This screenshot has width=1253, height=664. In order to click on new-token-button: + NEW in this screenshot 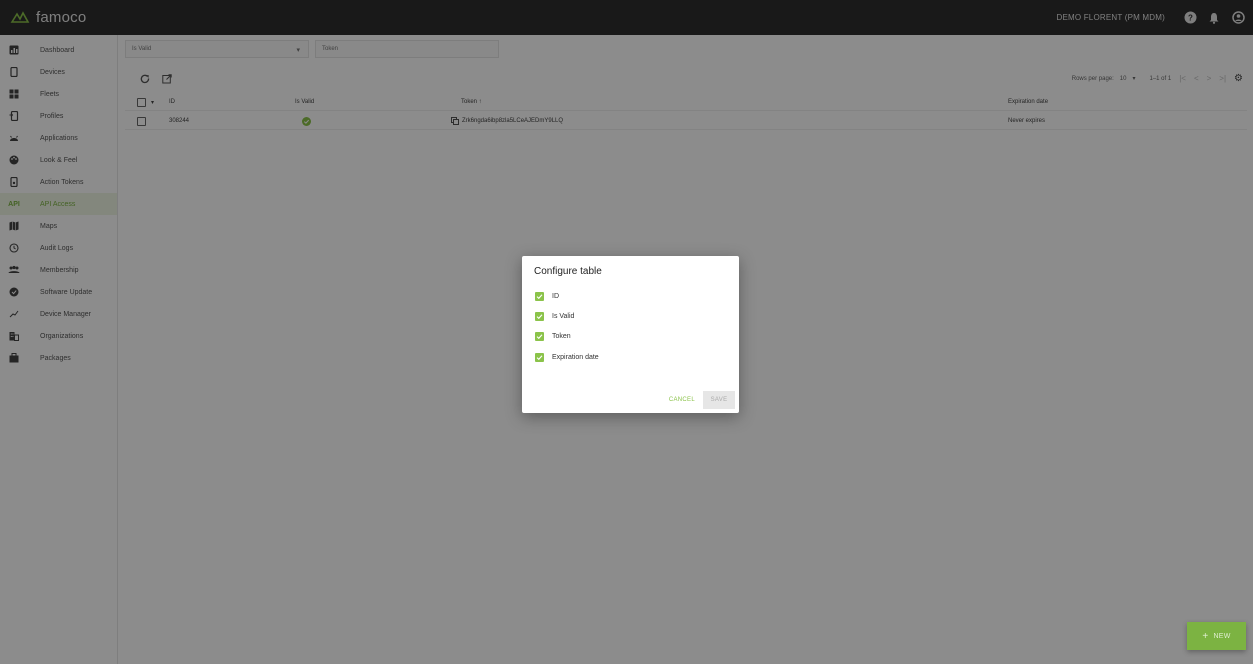, I will do `click(1216, 636)`.